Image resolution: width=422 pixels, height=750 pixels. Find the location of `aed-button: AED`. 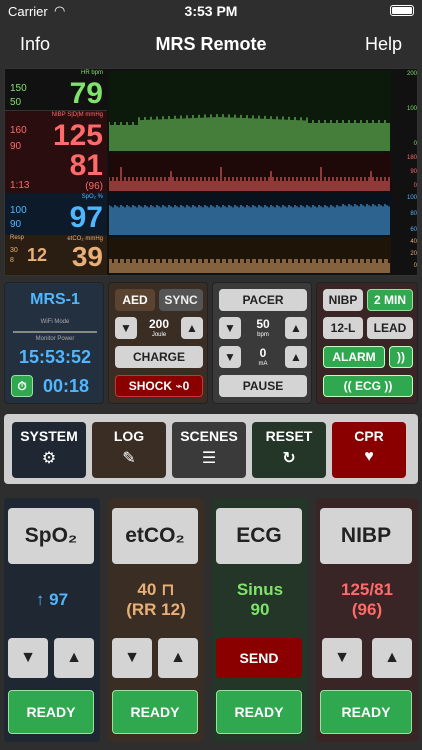

aed-button: AED is located at coordinates (135, 300).